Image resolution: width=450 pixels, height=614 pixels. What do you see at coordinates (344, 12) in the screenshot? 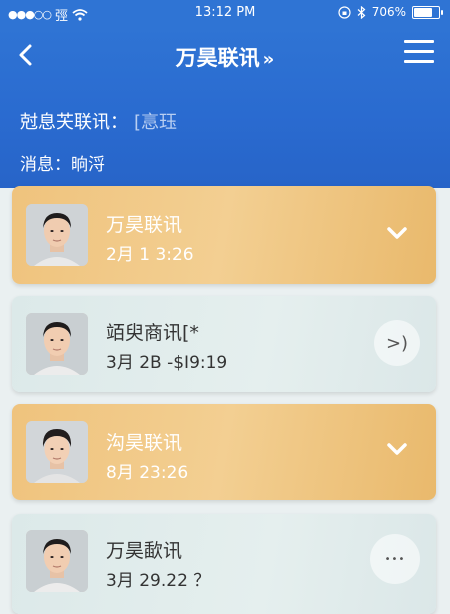
I see `rotation-lock-icon` at bounding box center [344, 12].